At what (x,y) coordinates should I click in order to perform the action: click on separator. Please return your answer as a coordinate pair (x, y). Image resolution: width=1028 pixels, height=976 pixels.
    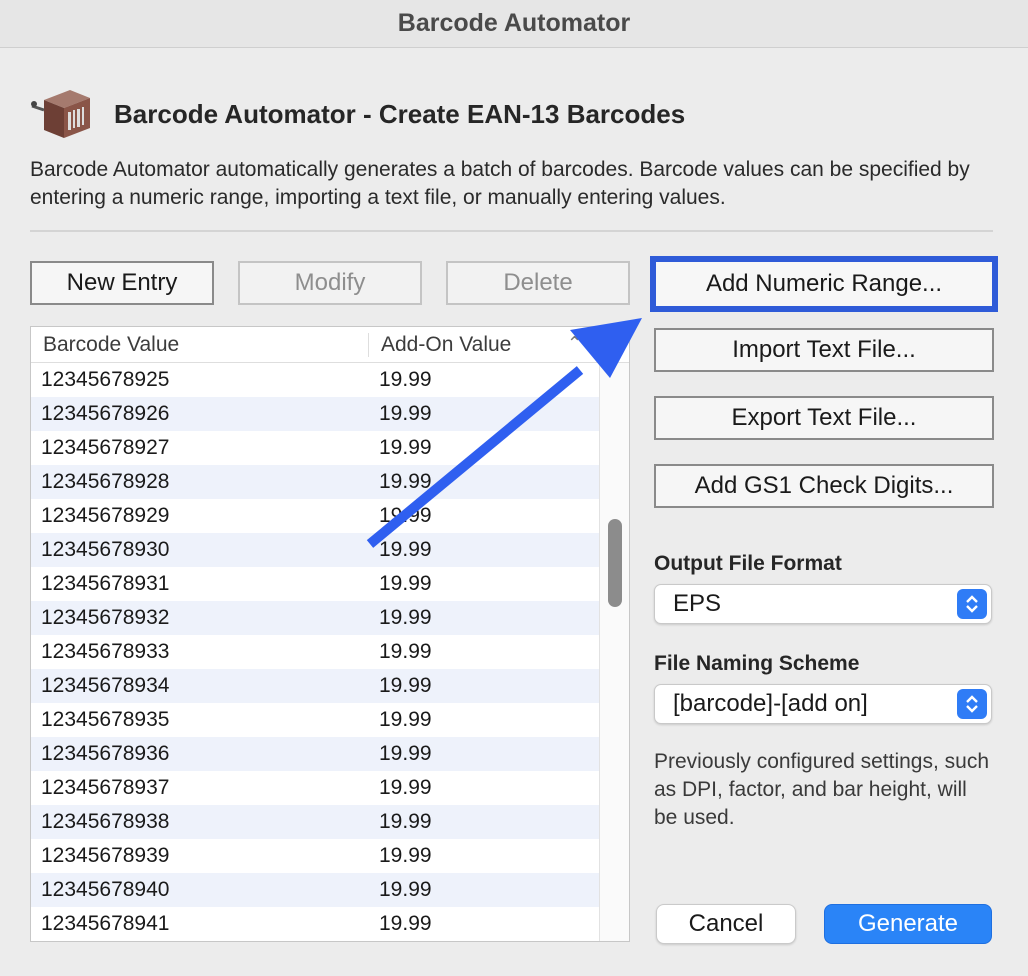
    Looking at the image, I should click on (511, 231).